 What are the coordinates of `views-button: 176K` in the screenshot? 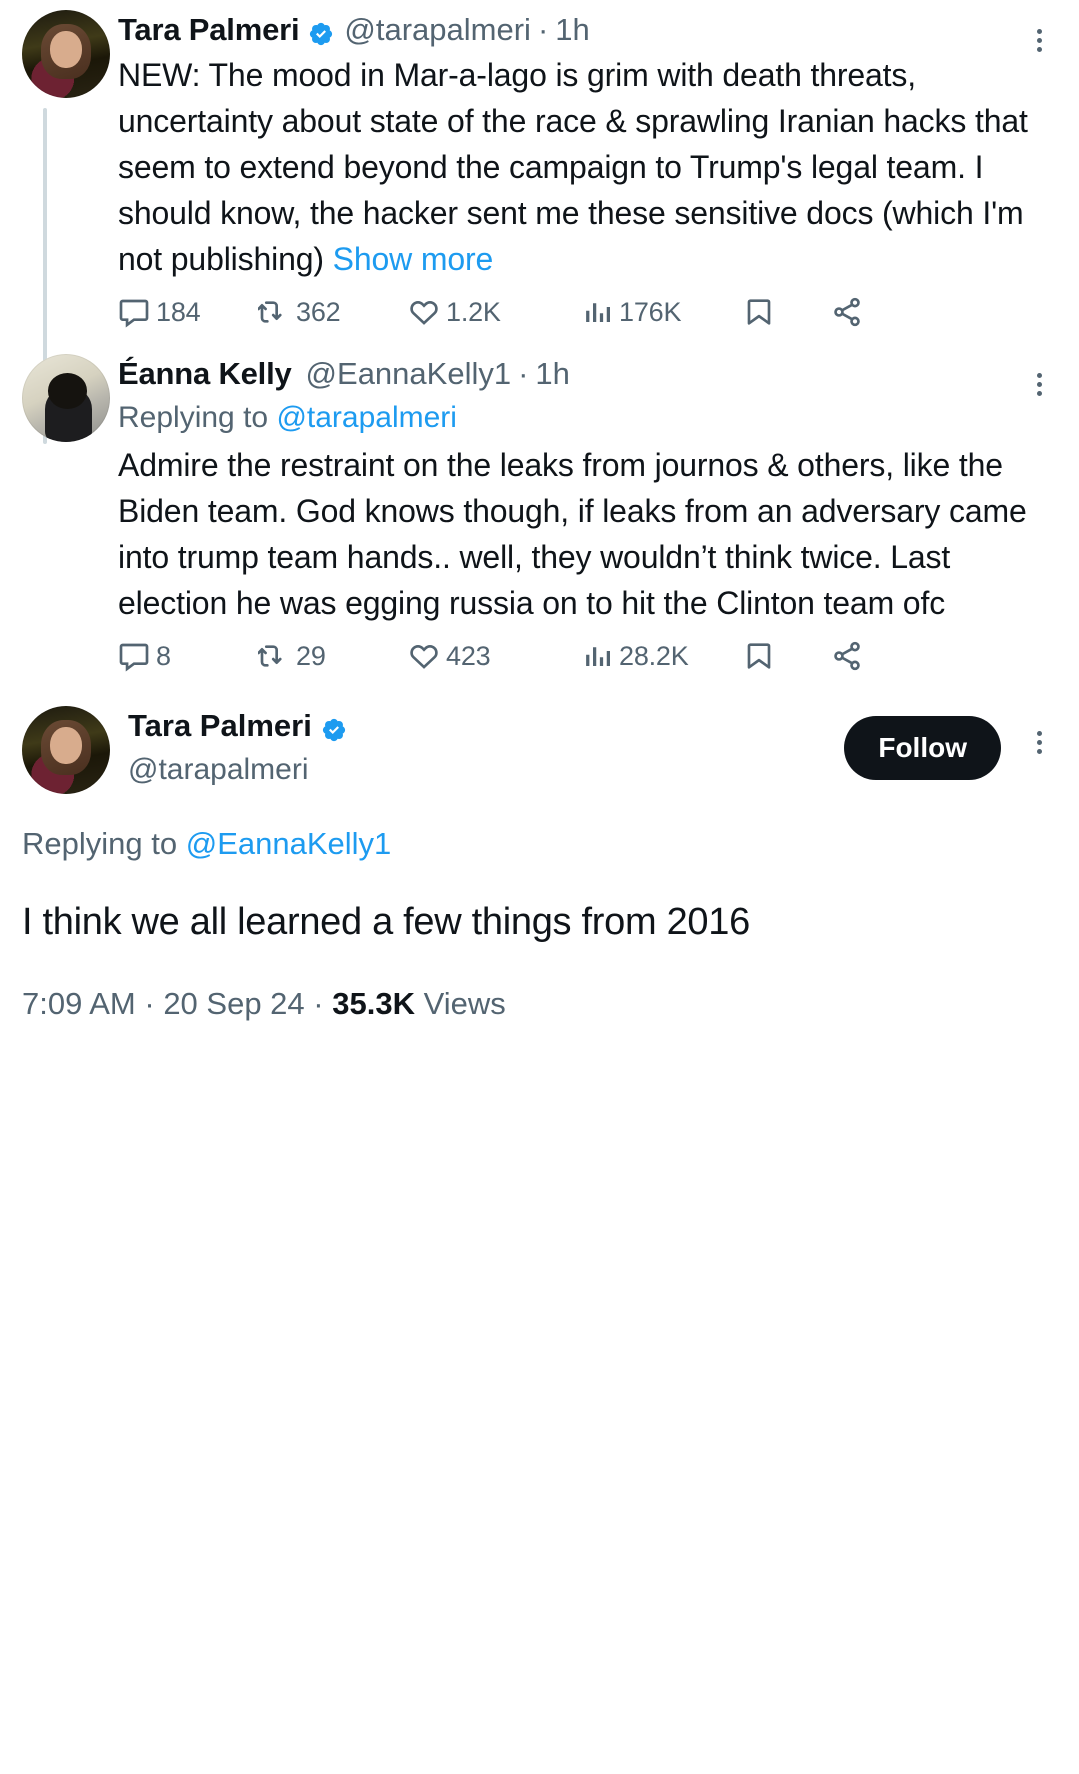 It's located at (663, 312).